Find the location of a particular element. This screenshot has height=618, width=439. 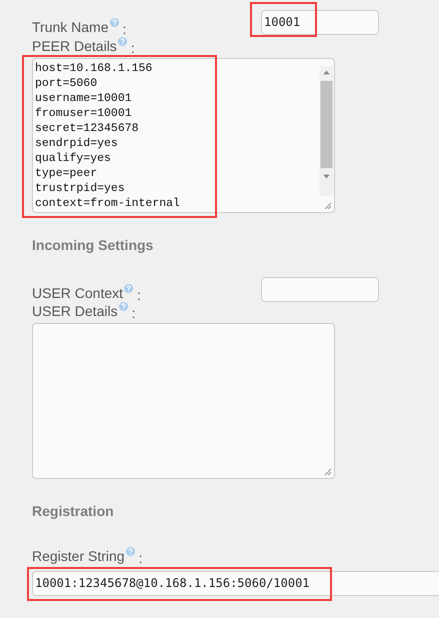

section-heading: Registration is located at coordinates (73, 511).